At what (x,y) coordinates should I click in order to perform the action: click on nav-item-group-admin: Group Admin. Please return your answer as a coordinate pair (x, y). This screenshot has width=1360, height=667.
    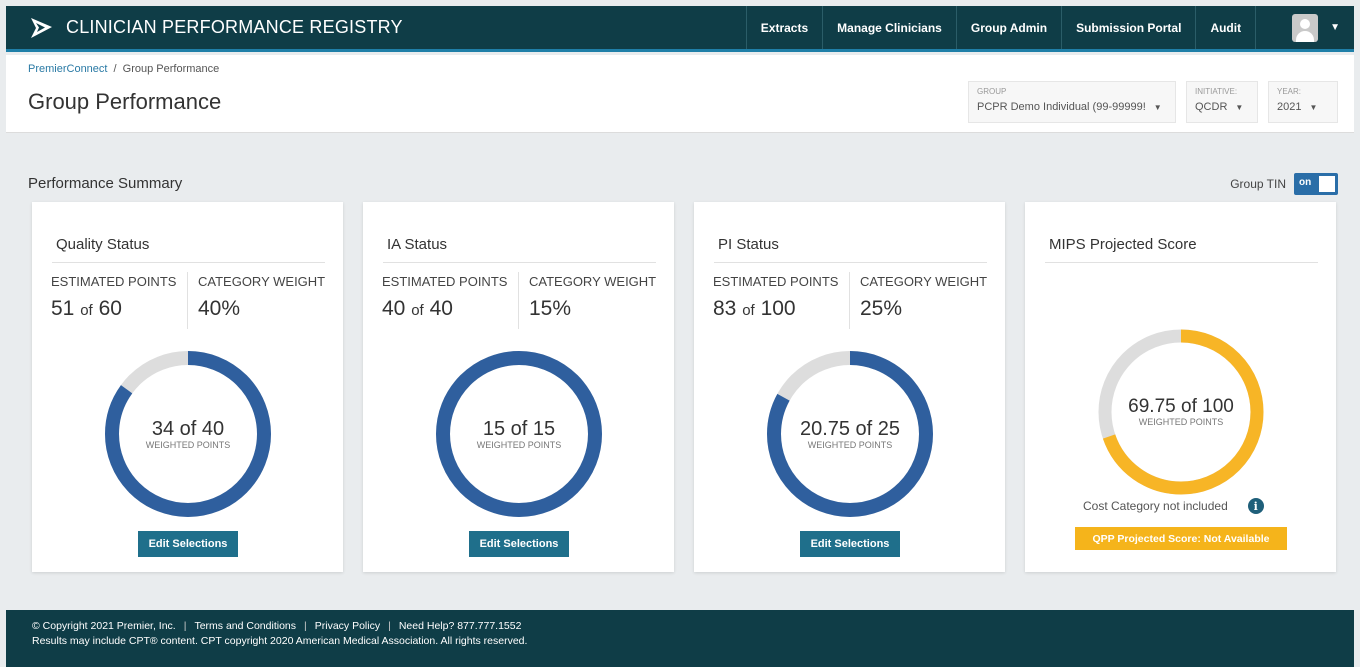
    Looking at the image, I should click on (1008, 27).